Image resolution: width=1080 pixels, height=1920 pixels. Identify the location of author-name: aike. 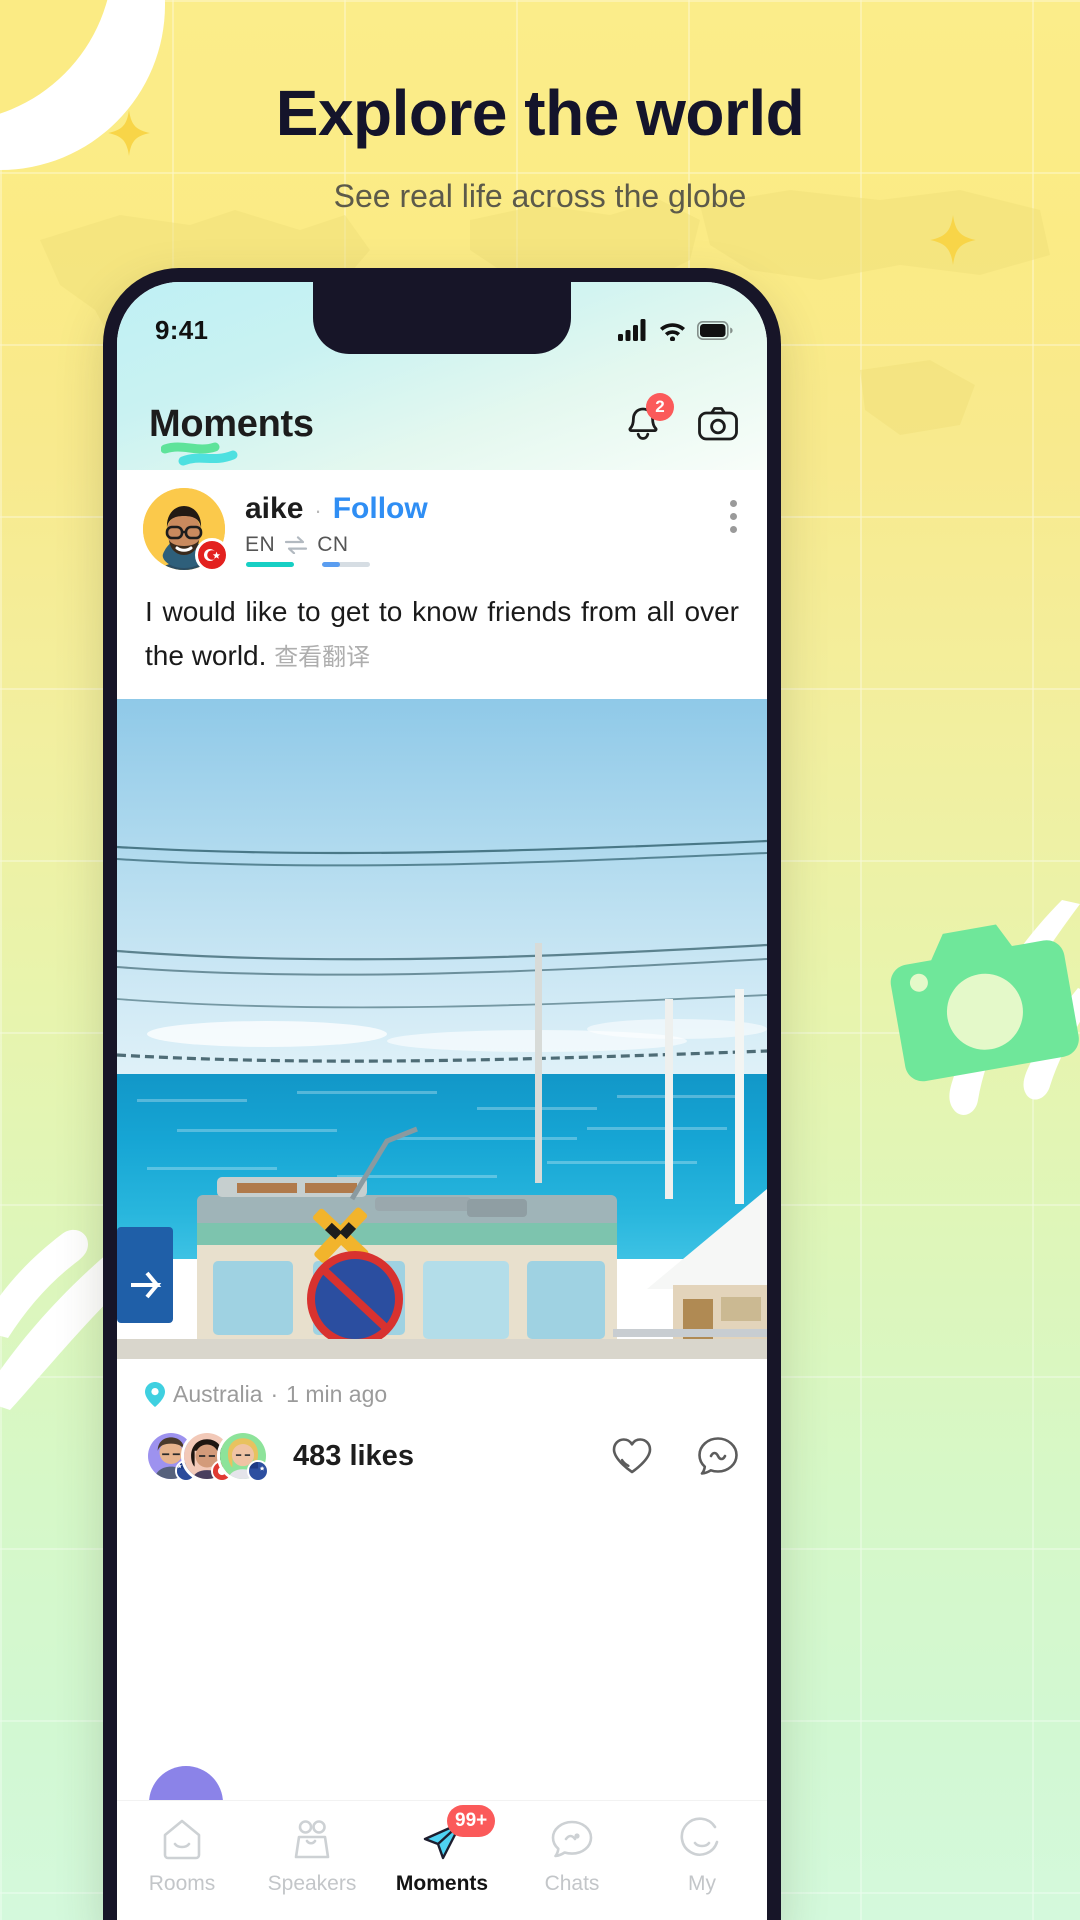
(274, 509).